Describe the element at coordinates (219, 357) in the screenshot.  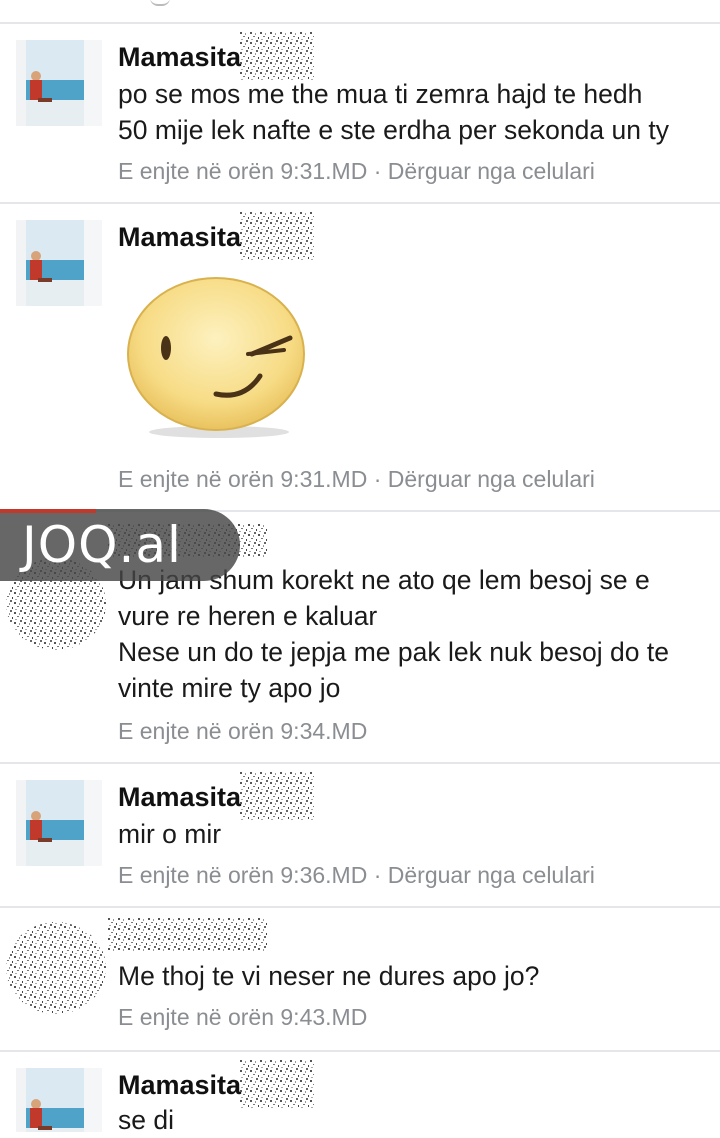
I see `winking-face-sticker` at that location.